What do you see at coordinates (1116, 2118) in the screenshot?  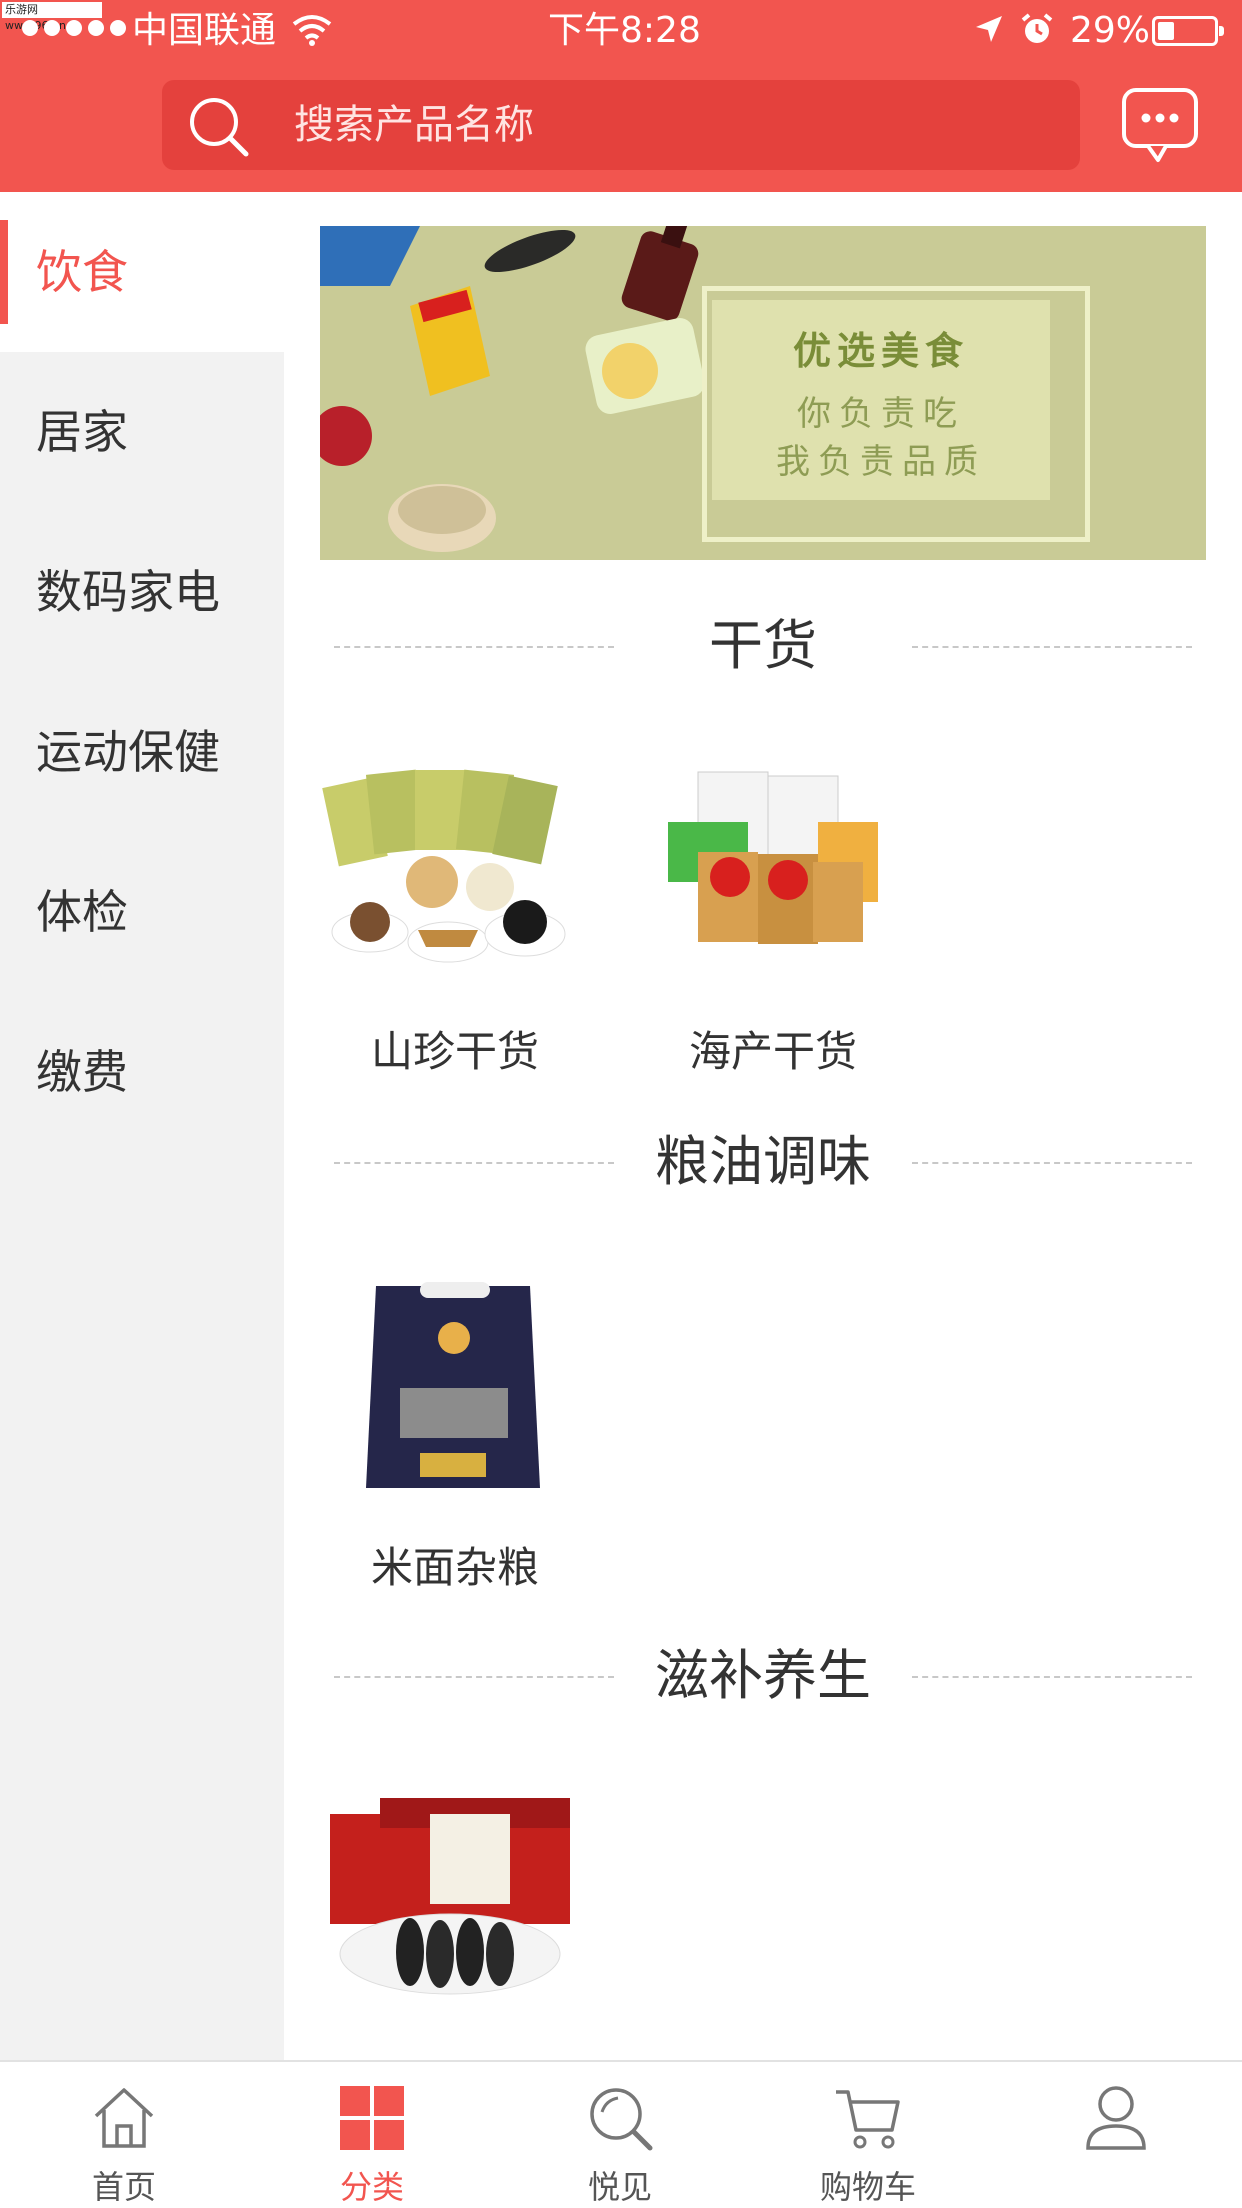 I see `user-icon` at bounding box center [1116, 2118].